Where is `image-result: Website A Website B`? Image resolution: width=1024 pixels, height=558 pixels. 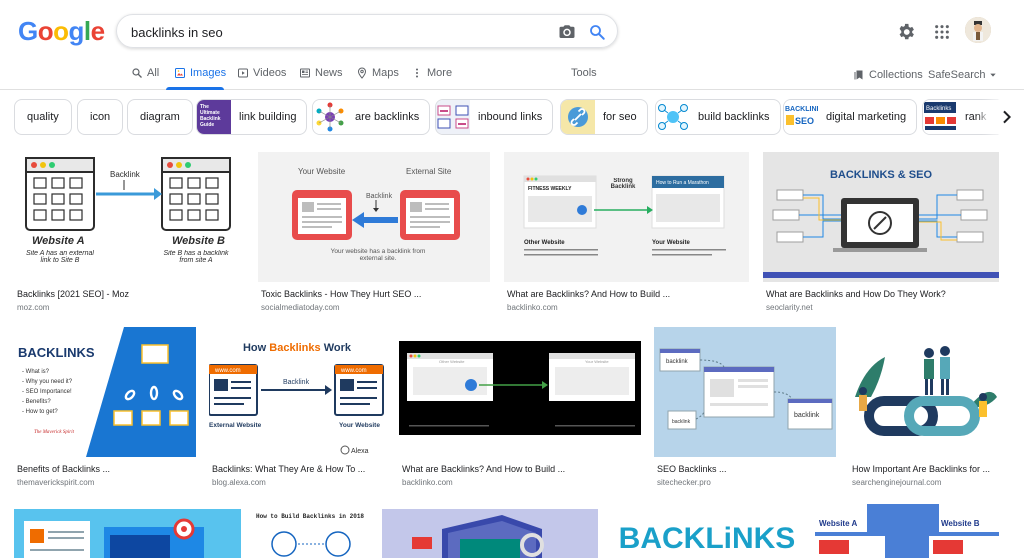
image-result: Website A Website B is located at coordinates (907, 531).